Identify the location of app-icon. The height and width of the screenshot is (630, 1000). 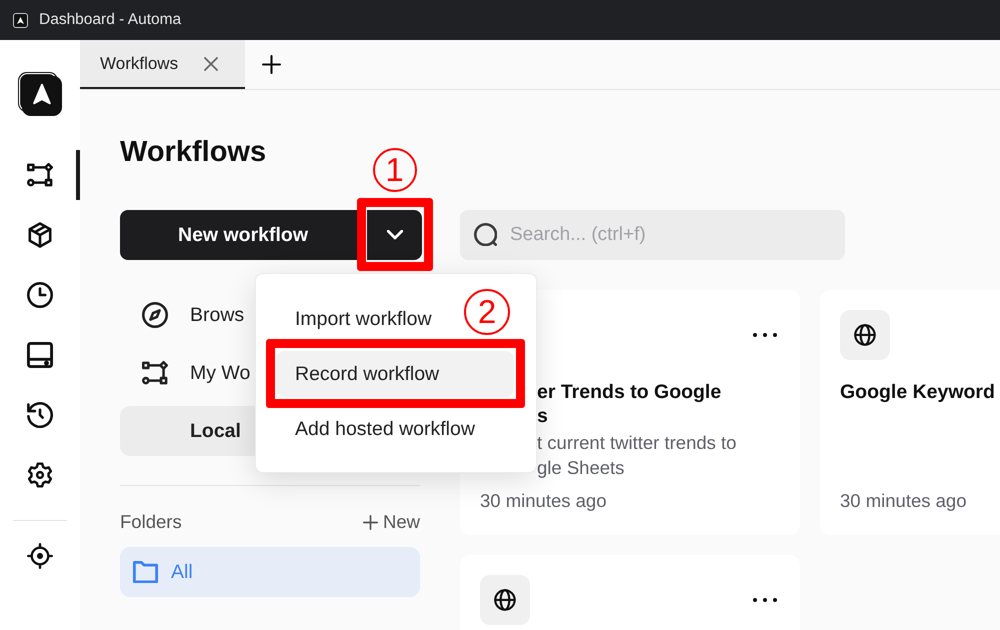
(20, 20).